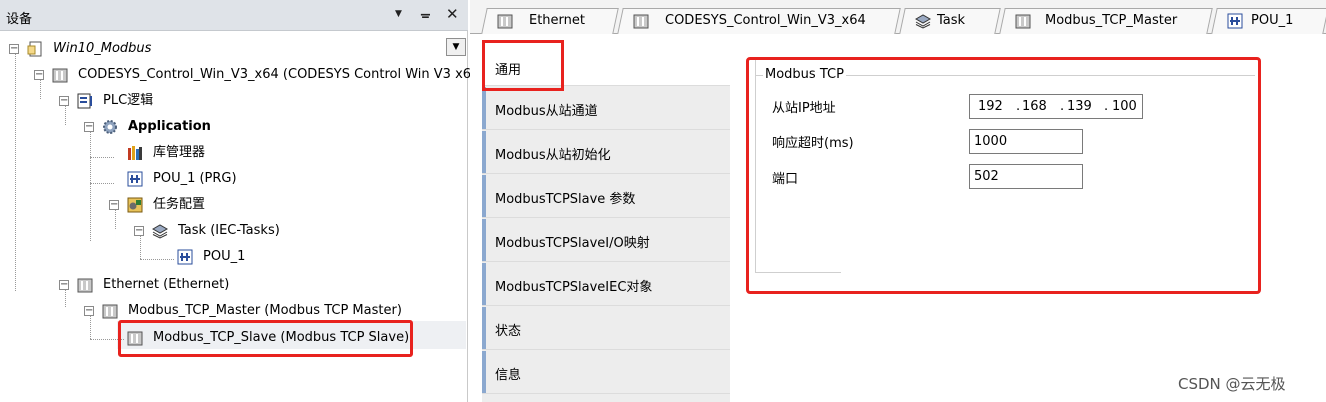 Image resolution: width=1326 pixels, height=402 pixels. I want to click on tree-item-label: Application, so click(169, 126).